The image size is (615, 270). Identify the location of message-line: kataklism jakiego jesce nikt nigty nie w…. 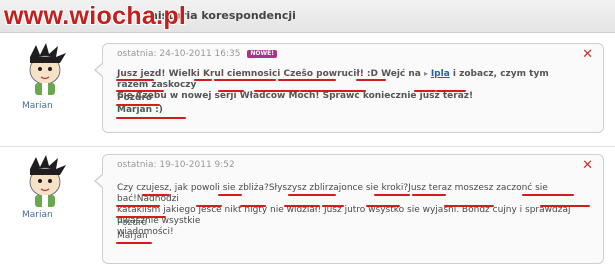
(344, 215).